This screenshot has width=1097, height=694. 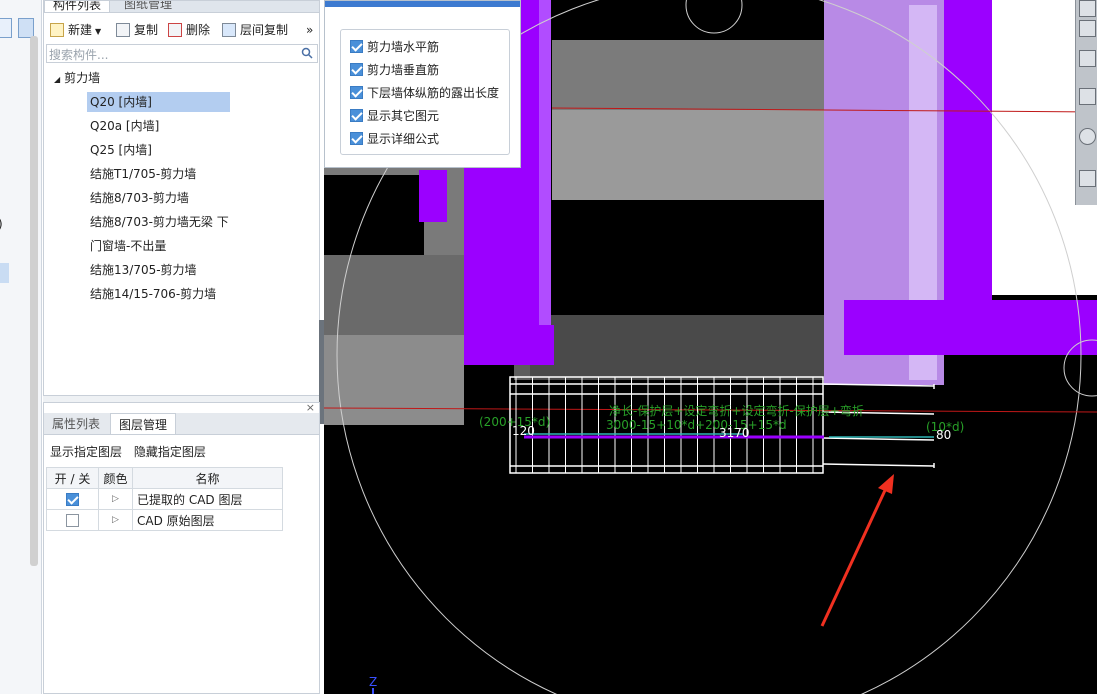 What do you see at coordinates (970, 327) in the screenshot?
I see `purple-beam-right` at bounding box center [970, 327].